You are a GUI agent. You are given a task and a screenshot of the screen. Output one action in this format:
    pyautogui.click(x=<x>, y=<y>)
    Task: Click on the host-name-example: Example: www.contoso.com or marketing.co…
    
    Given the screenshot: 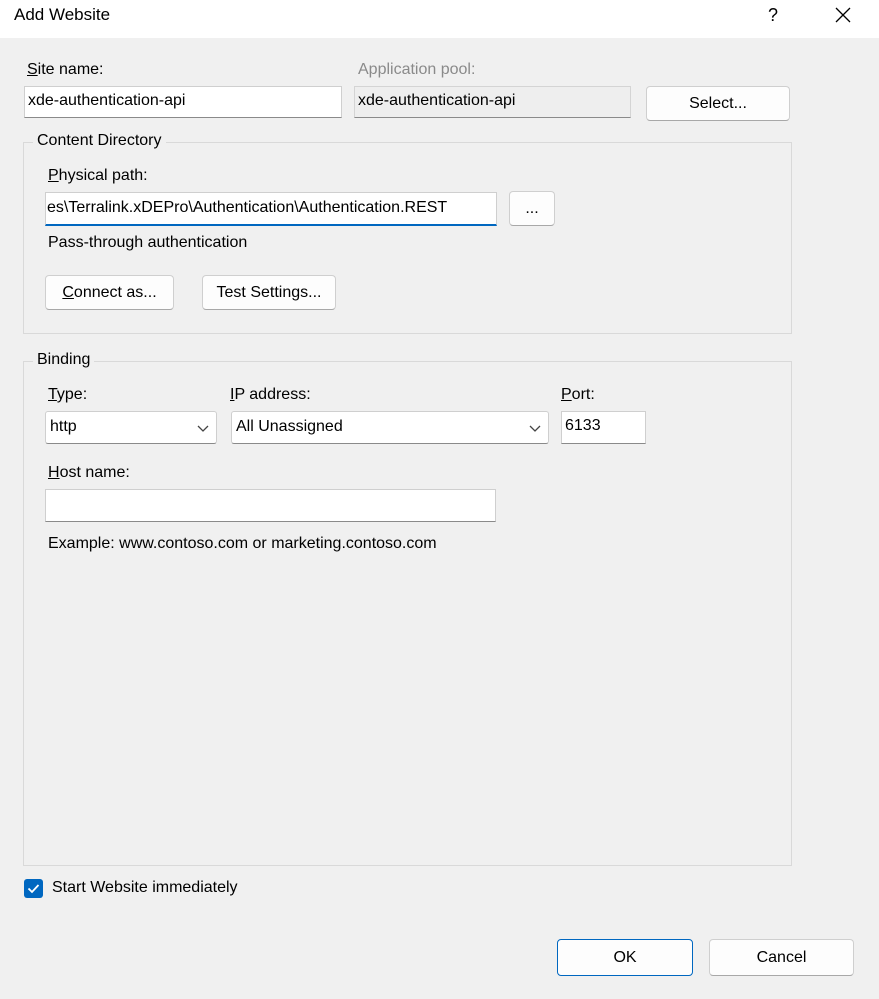 What is the action you would take?
    pyautogui.click(x=242, y=543)
    